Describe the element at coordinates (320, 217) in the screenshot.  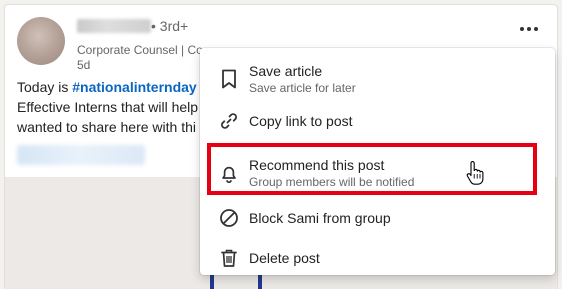
I see `menu-item-title: Block Sami from group` at that location.